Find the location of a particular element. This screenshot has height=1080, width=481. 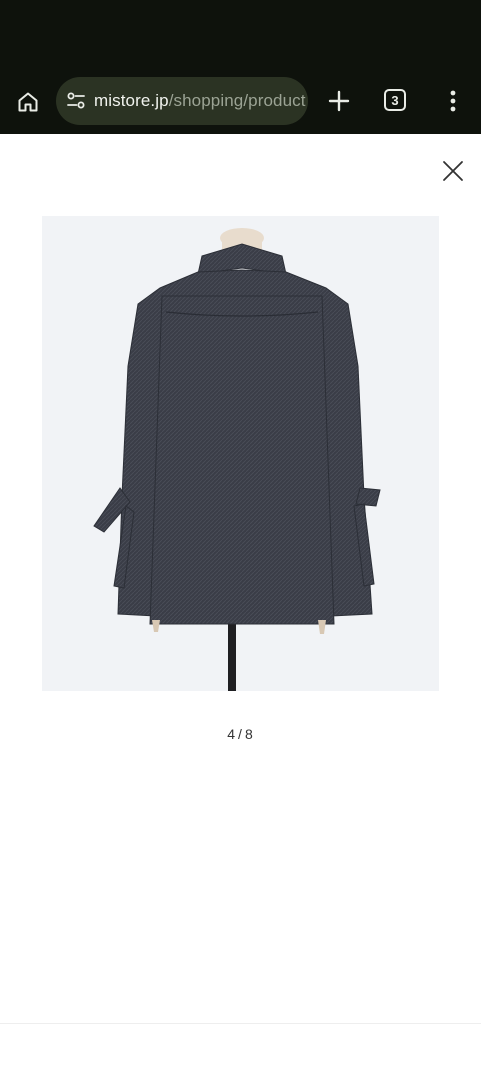

site-settings-button is located at coordinates (76, 101).